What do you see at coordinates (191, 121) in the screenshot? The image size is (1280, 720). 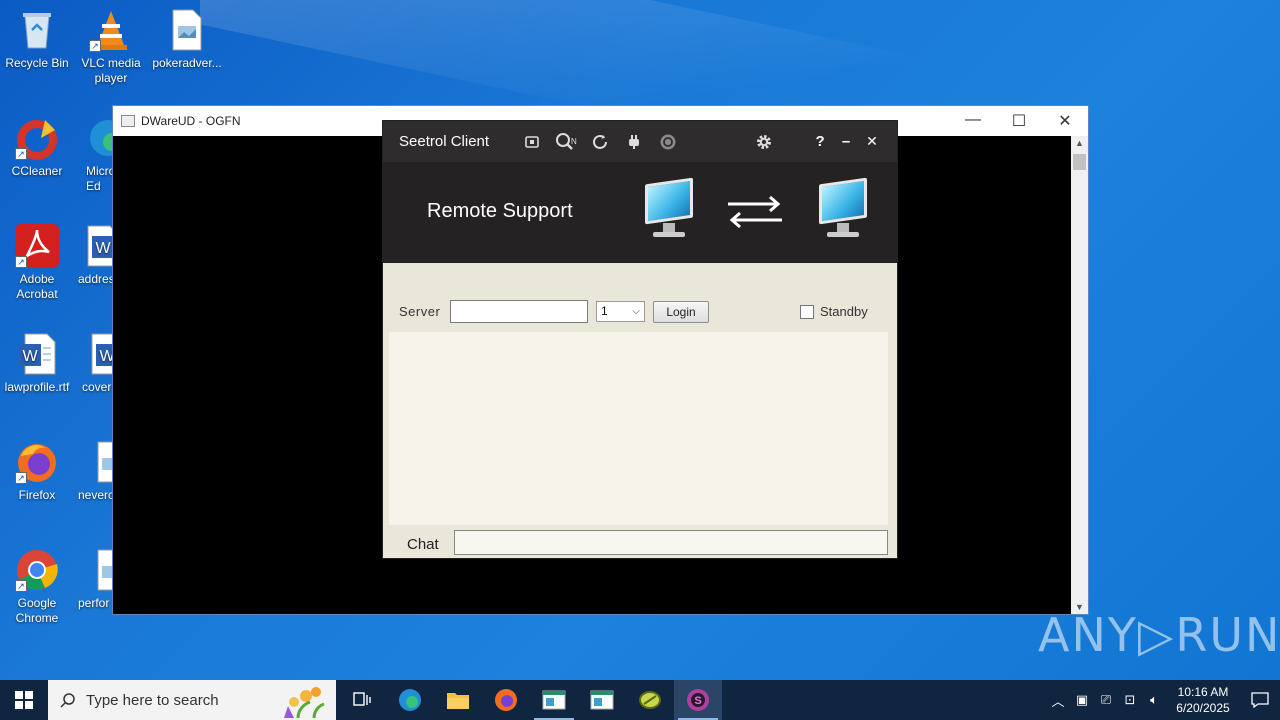 I see `dwareud-title: DWareUD - OGFN` at bounding box center [191, 121].